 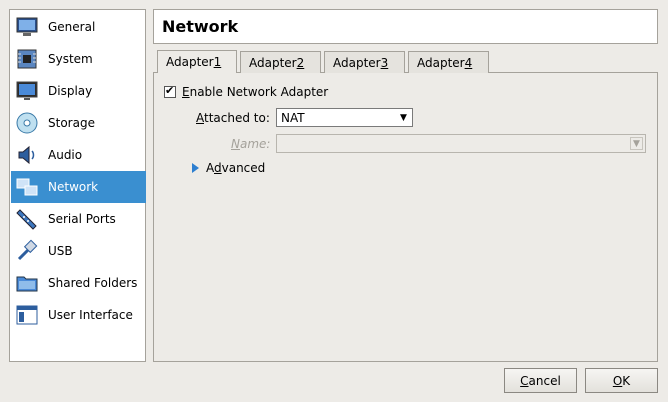 I want to click on sidebar-item-user-interface: User Interface, so click(x=78, y=315).